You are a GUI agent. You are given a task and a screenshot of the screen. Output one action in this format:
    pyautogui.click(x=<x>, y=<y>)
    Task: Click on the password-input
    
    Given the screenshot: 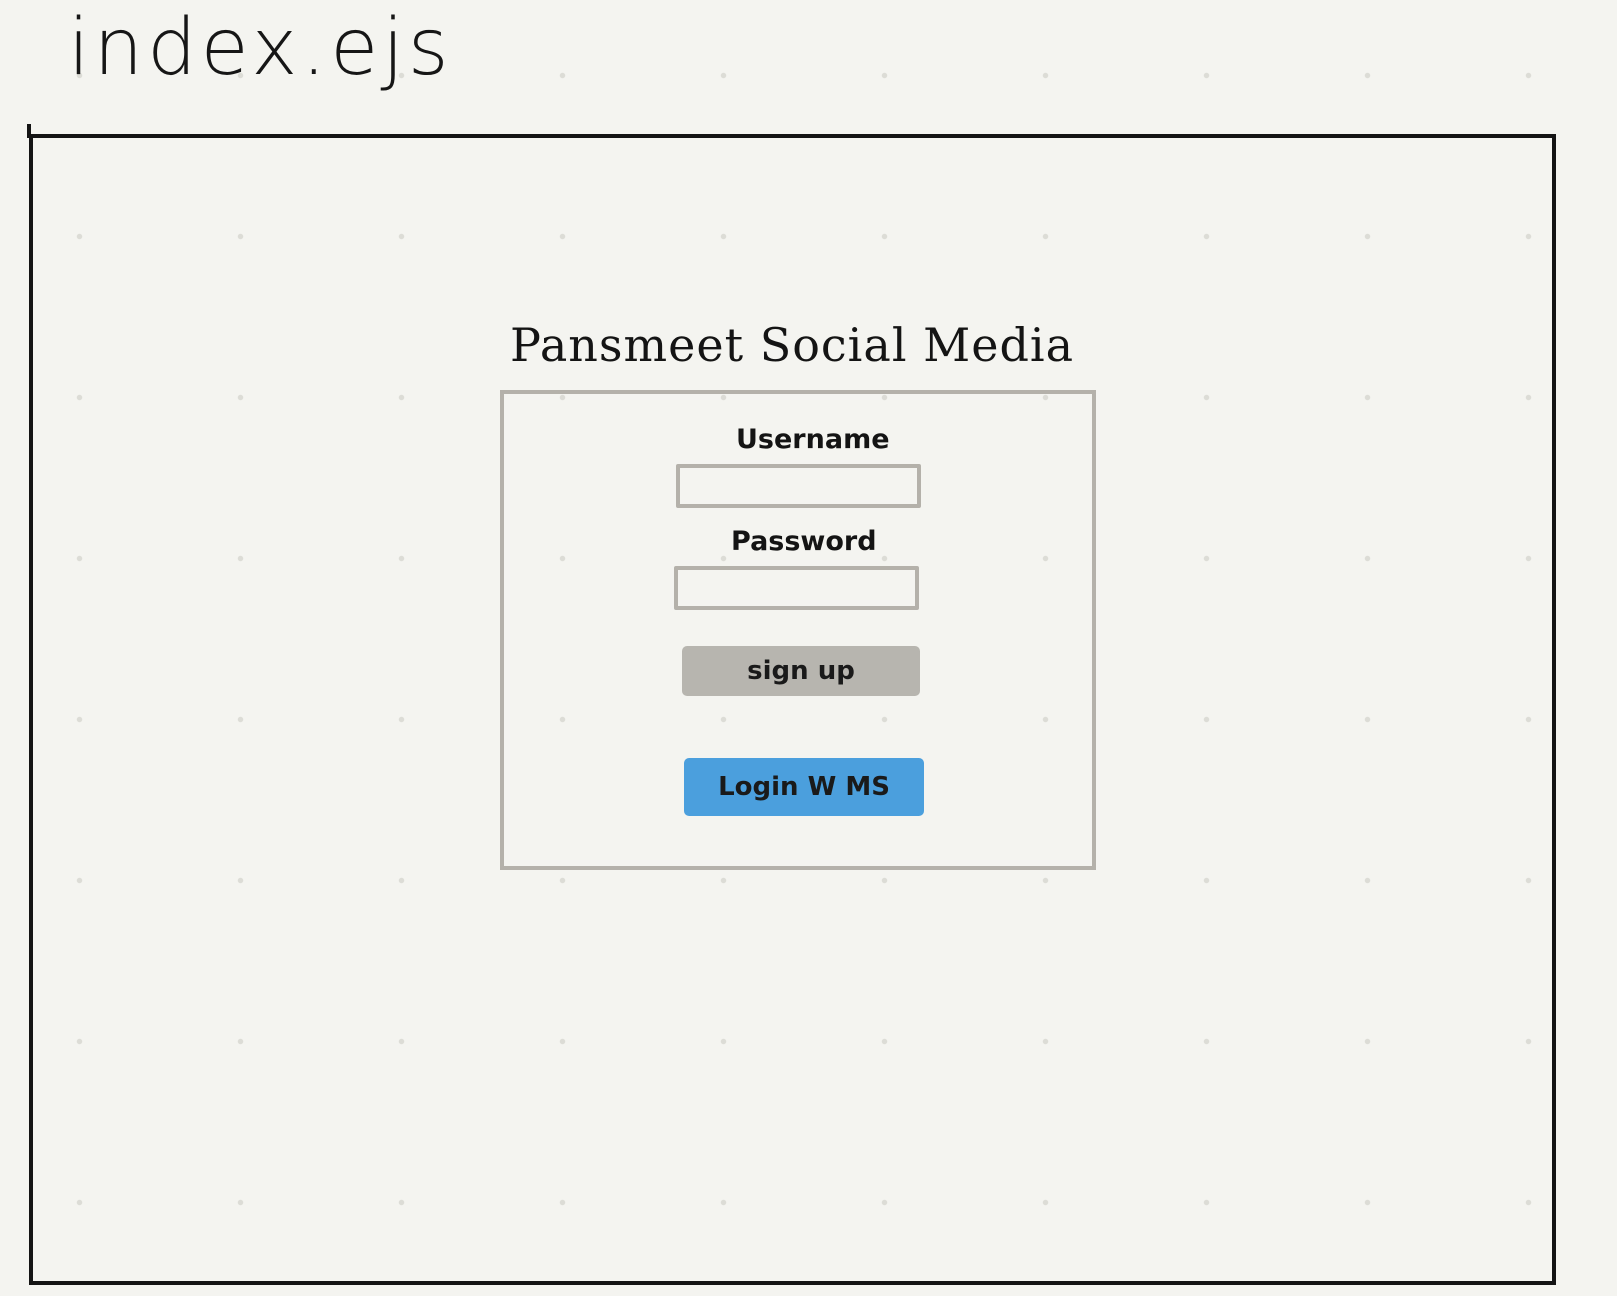 What is the action you would take?
    pyautogui.click(x=796, y=588)
    